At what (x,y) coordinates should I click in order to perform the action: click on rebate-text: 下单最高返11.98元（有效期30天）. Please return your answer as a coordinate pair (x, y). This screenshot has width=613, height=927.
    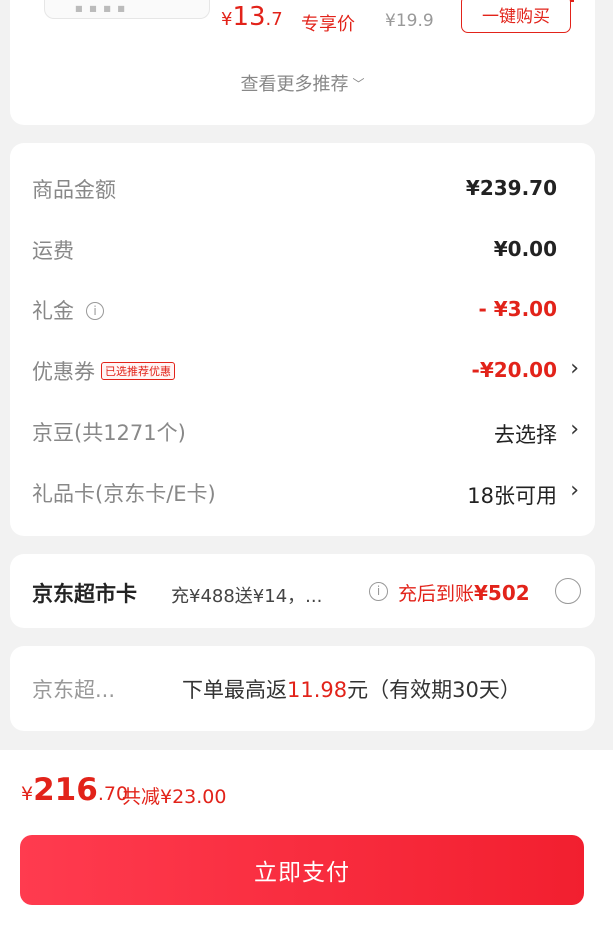
    Looking at the image, I should click on (351, 690).